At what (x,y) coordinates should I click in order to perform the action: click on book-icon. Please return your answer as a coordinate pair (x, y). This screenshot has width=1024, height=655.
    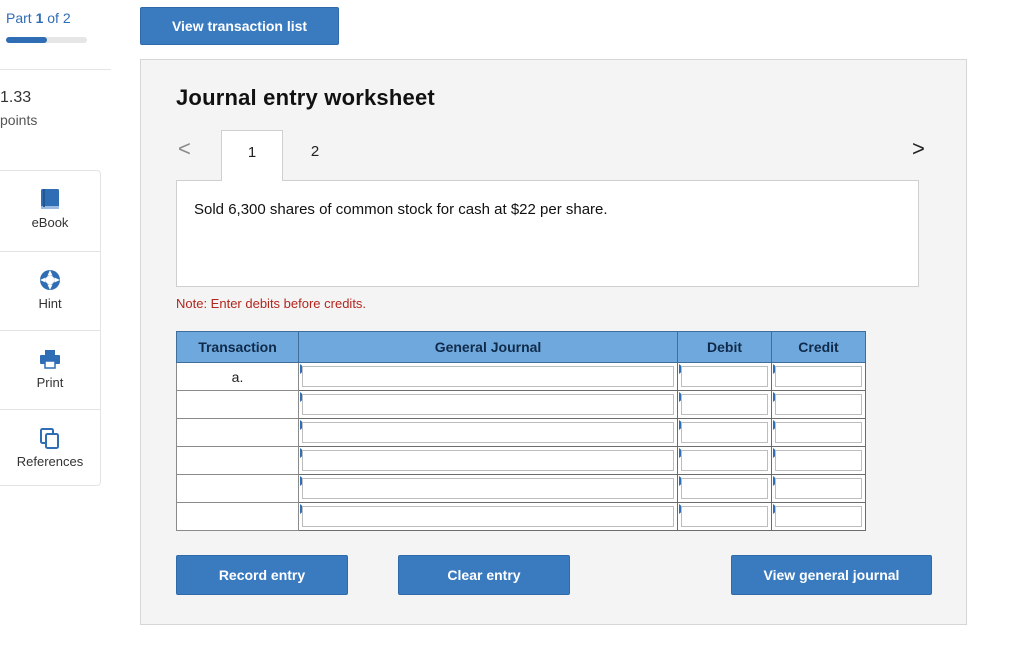
    Looking at the image, I should click on (50, 199).